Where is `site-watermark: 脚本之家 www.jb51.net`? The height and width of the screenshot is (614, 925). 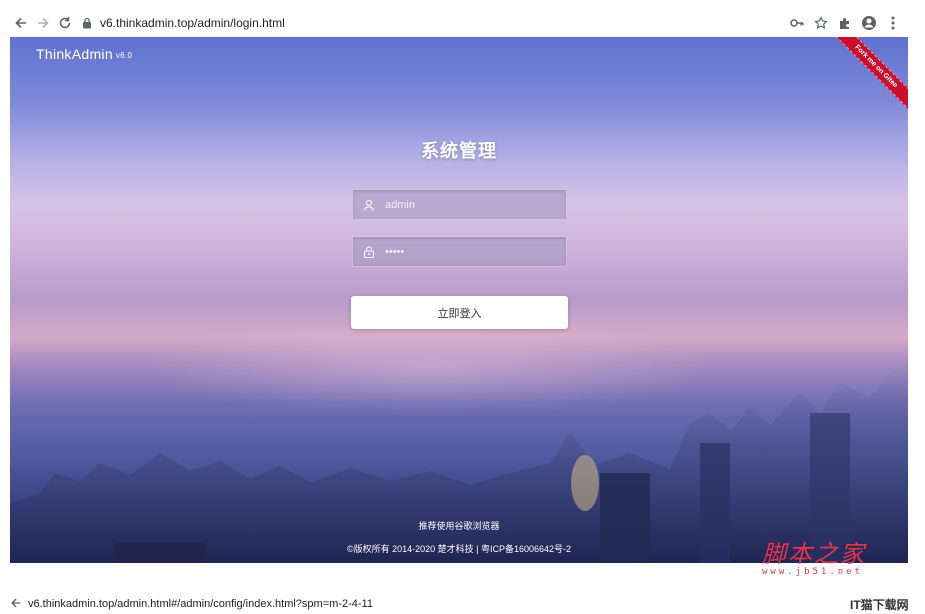
site-watermark: 脚本之家 www.jb51.net is located at coordinates (822, 555).